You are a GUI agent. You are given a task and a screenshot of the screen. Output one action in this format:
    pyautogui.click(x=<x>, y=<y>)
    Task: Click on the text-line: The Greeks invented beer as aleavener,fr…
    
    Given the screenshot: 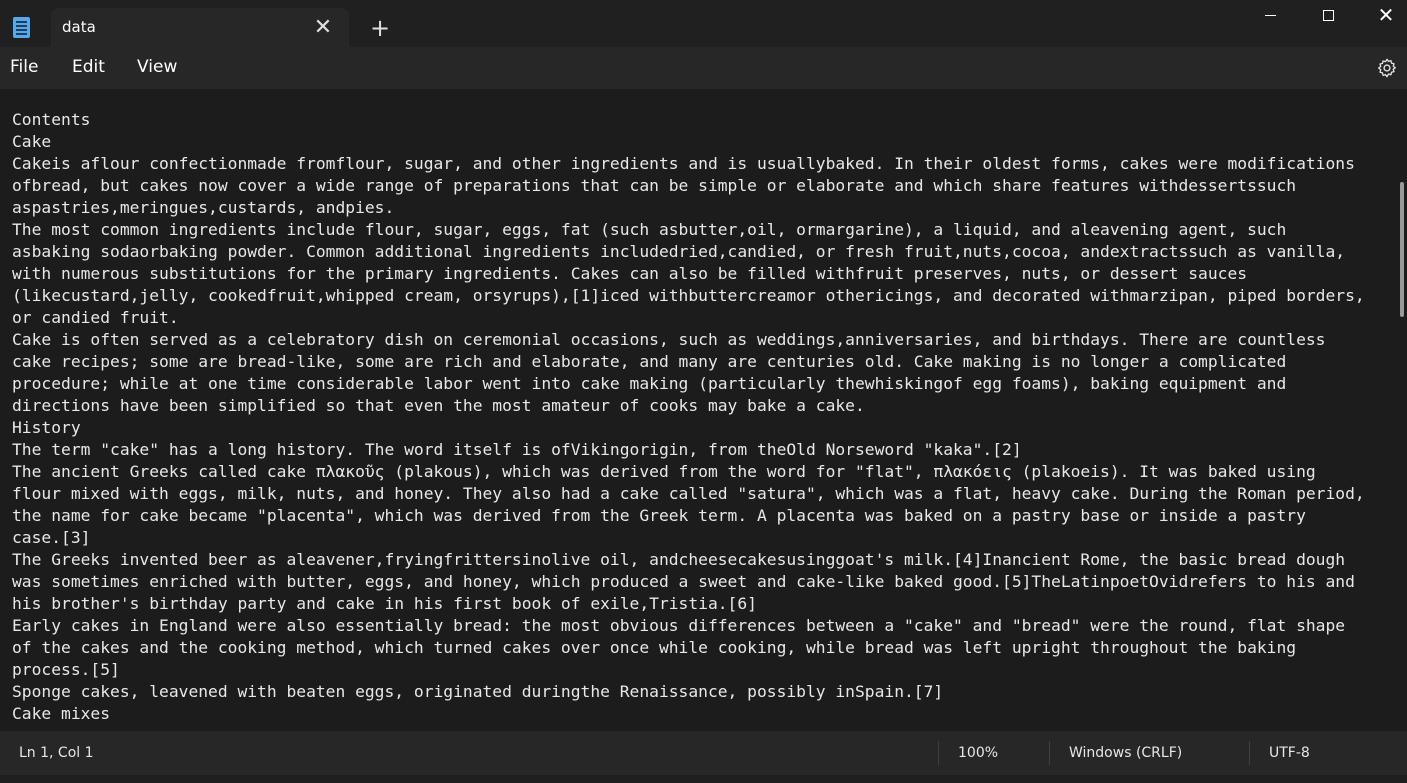 What is the action you would take?
    pyautogui.click(x=679, y=559)
    